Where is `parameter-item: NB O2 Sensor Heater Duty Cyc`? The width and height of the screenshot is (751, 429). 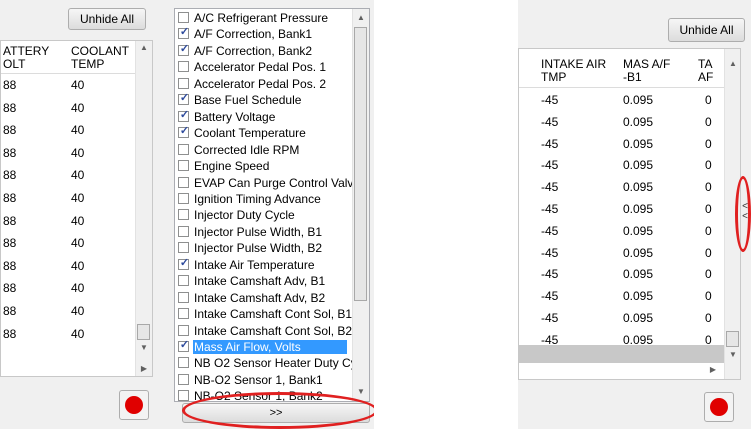 parameter-item: NB O2 Sensor Heater Duty Cyc is located at coordinates (269, 363).